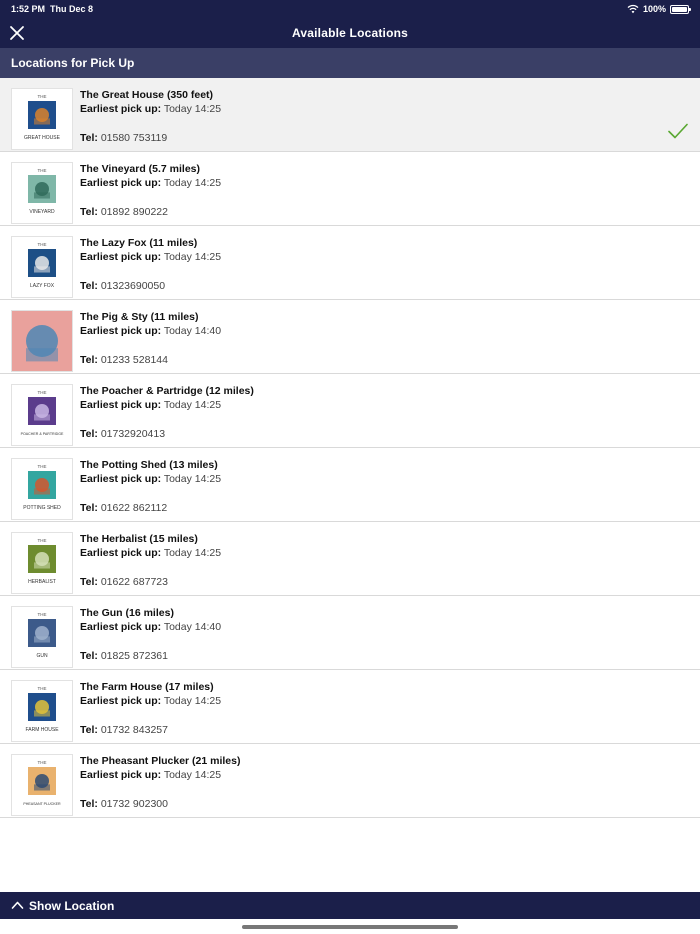 Image resolution: width=700 pixels, height=934 pixels. I want to click on home-indicator, so click(350, 927).